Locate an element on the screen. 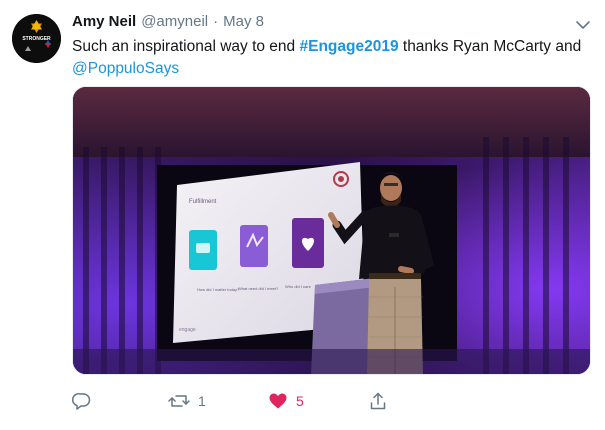 The width and height of the screenshot is (605, 430). action-bar: 1 5 is located at coordinates (332, 401).